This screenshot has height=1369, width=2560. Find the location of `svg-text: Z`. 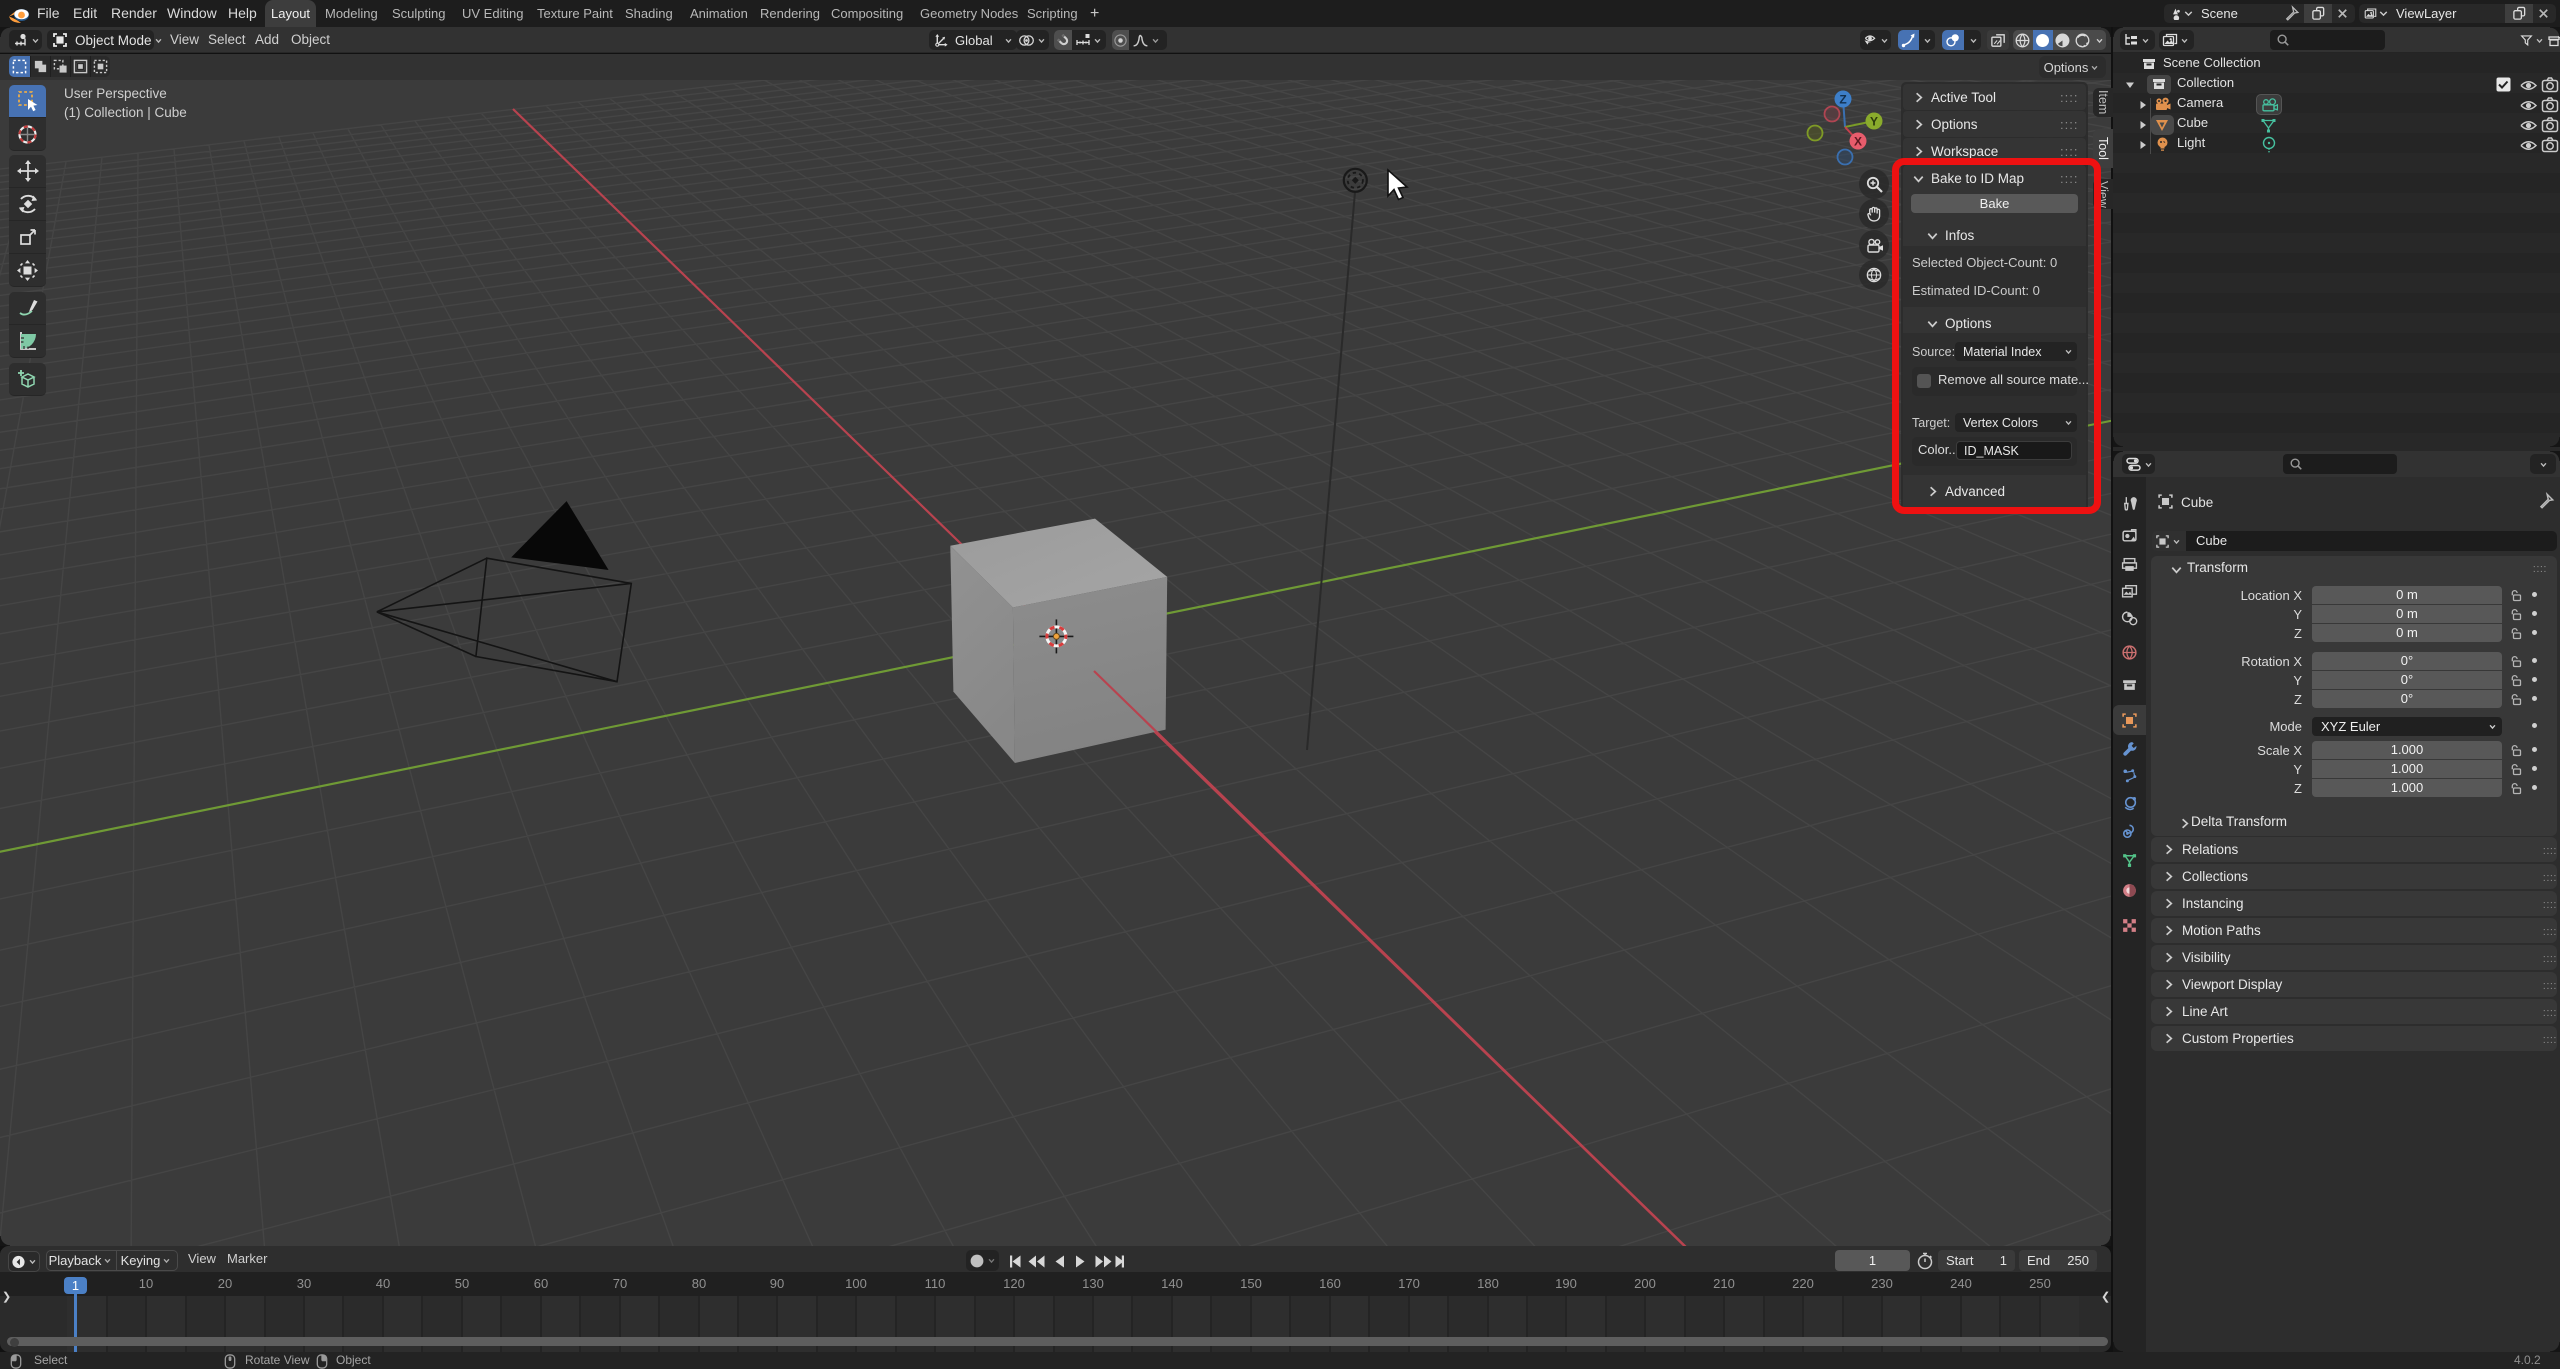

svg-text: Z is located at coordinates (1842, 100).